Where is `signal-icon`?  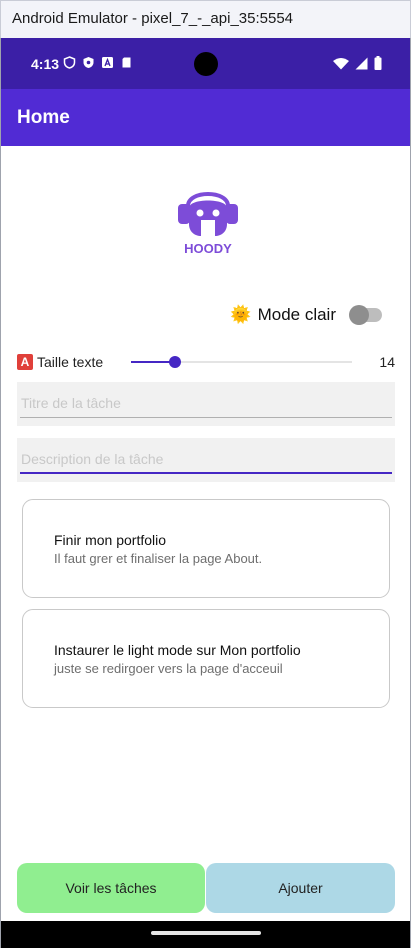
signal-icon is located at coordinates (361, 66).